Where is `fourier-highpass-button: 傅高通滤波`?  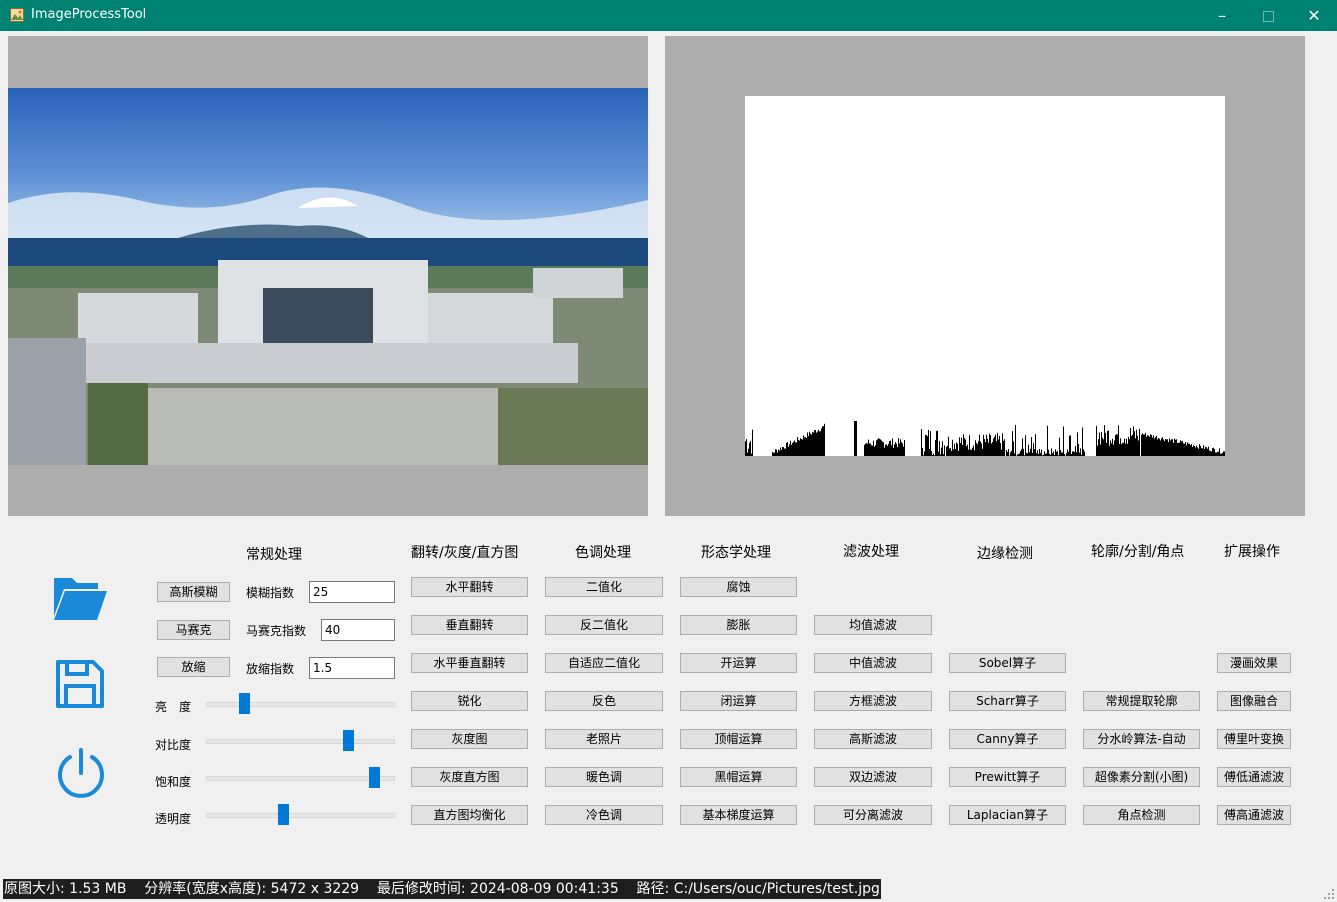 fourier-highpass-button: 傅高通滤波 is located at coordinates (1254, 815).